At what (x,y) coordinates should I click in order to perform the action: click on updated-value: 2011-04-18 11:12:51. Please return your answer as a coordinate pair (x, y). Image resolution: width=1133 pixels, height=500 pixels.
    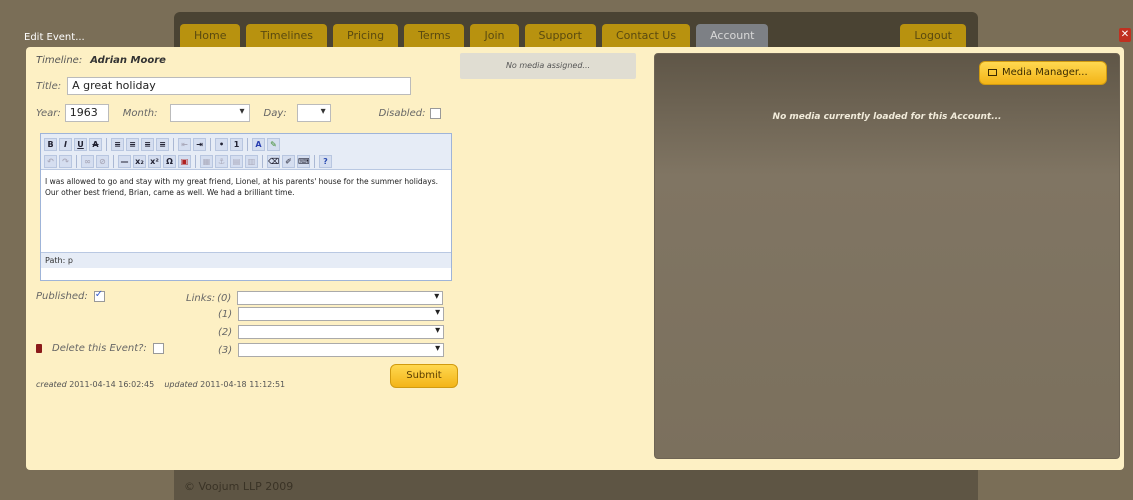
    Looking at the image, I should click on (243, 384).